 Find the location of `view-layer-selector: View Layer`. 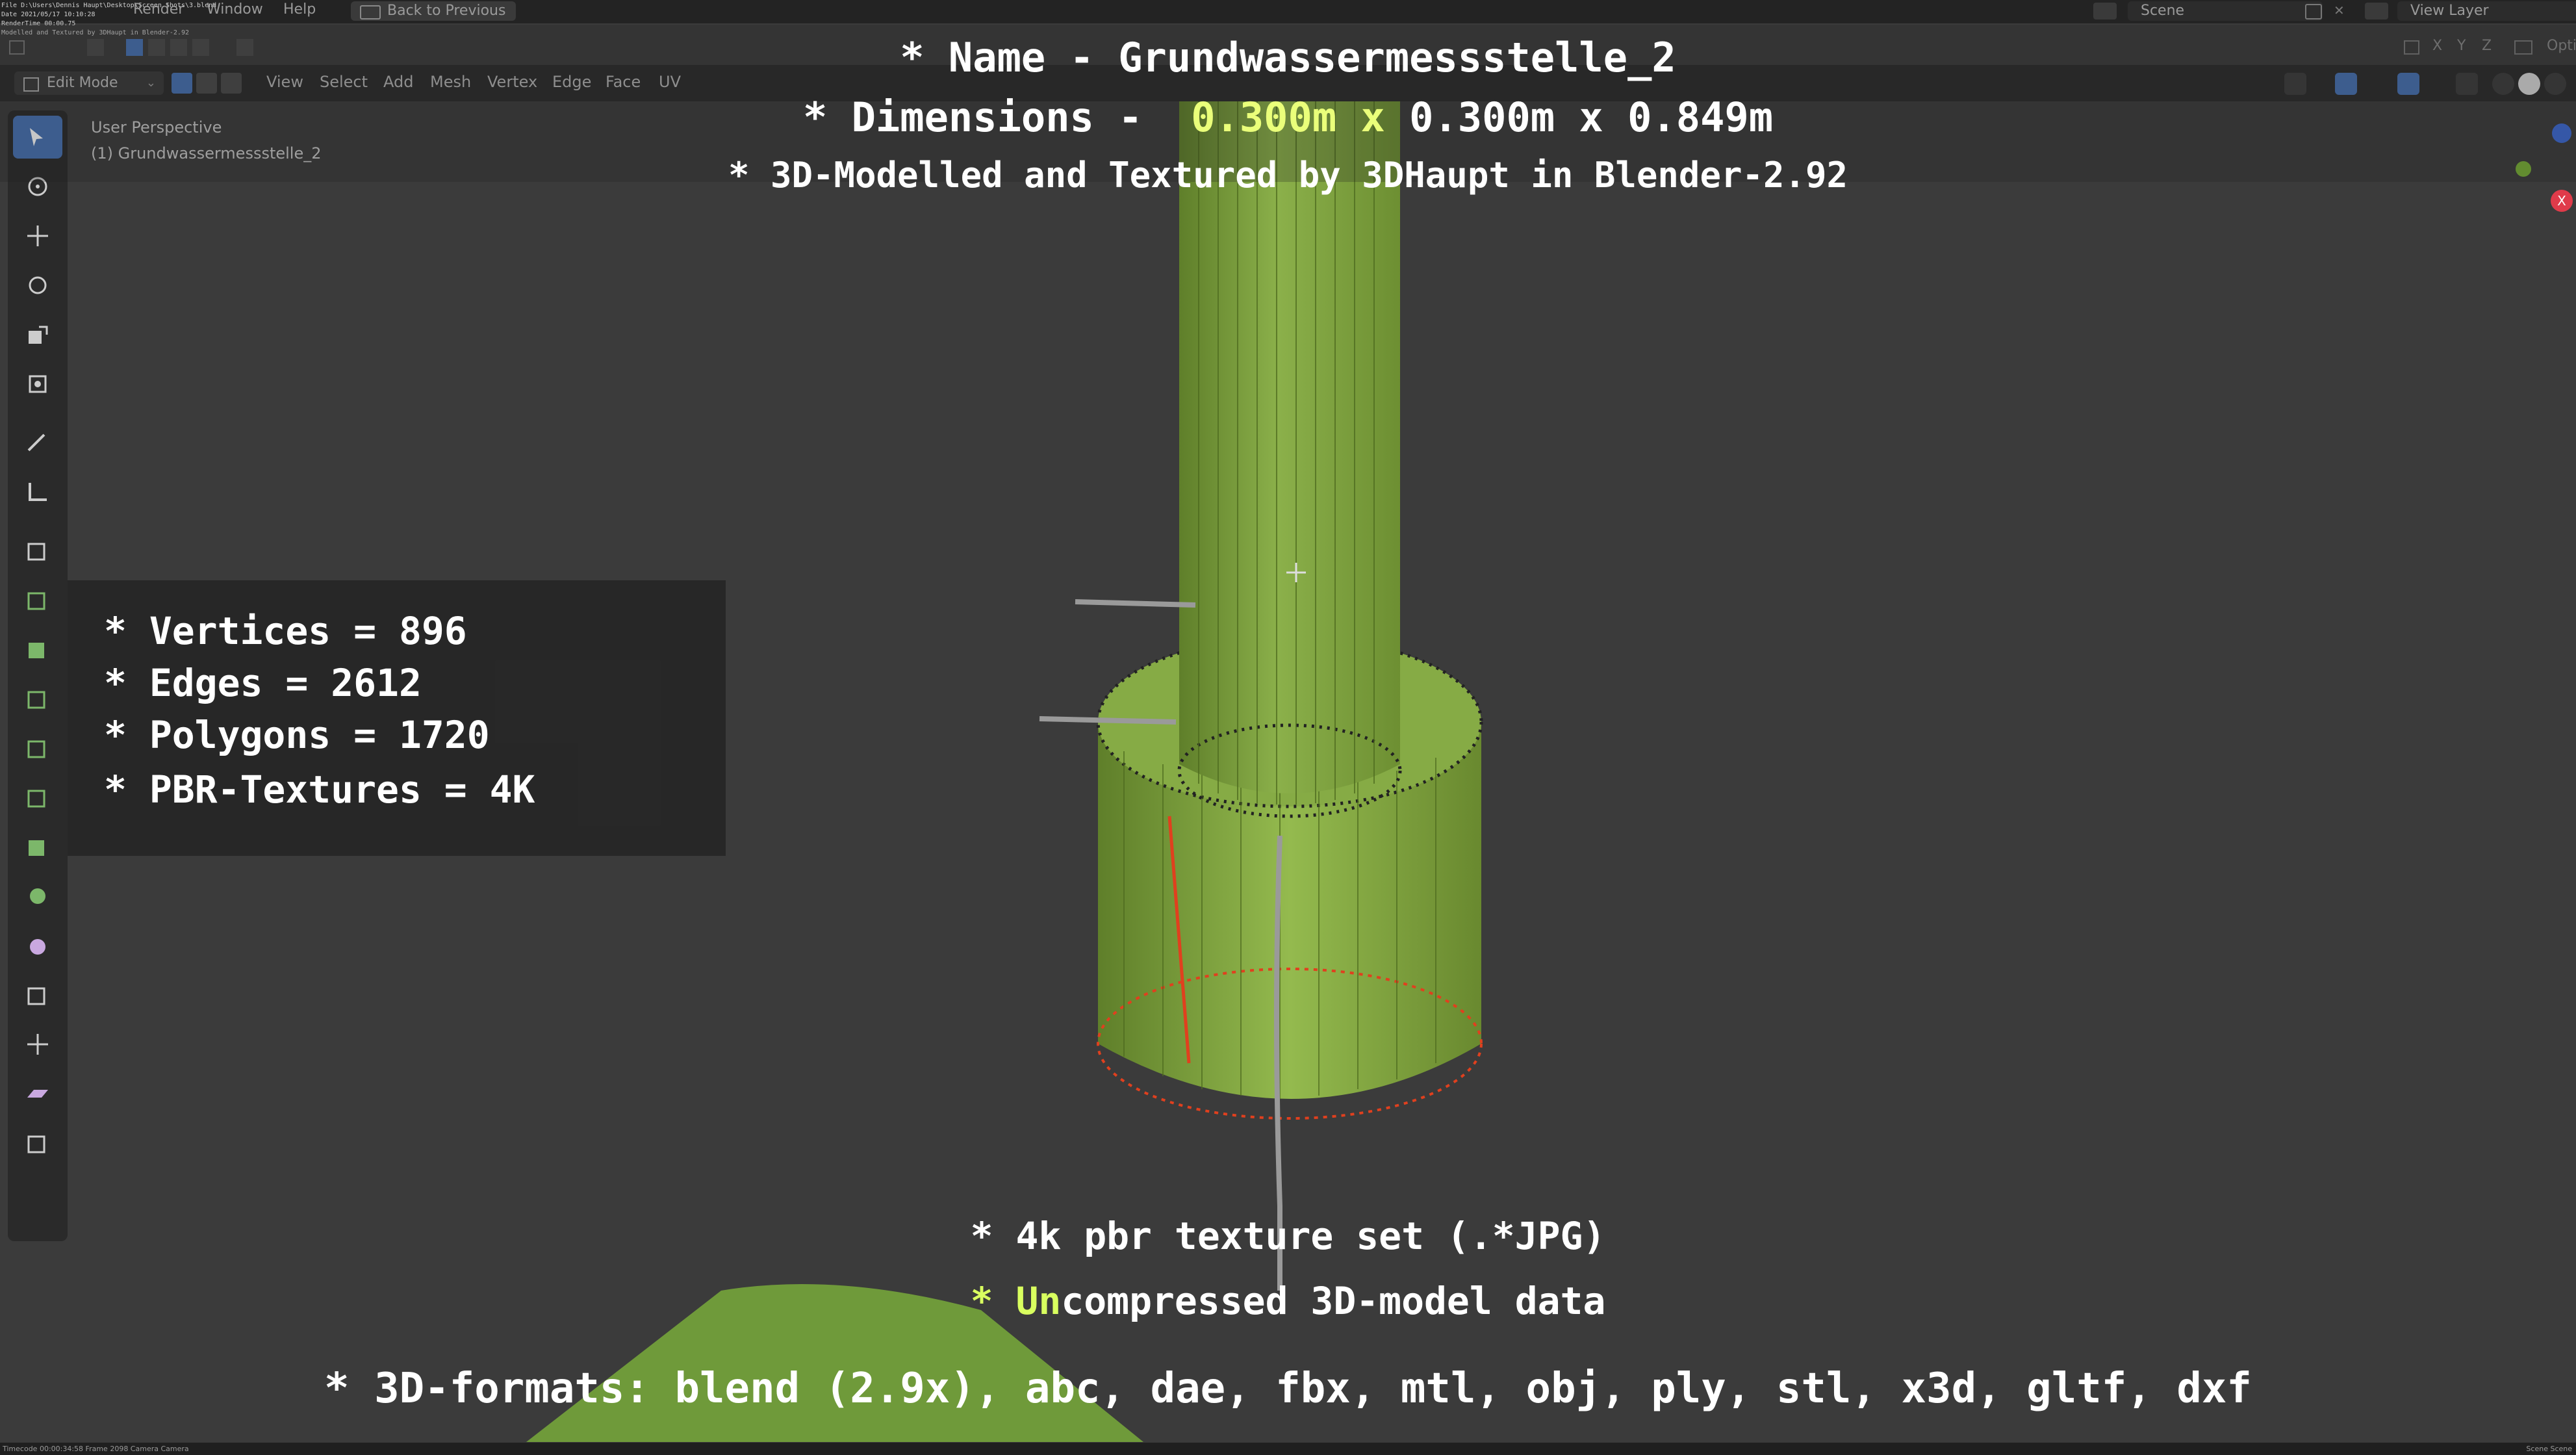

view-layer-selector: View Layer is located at coordinates (2486, 11).